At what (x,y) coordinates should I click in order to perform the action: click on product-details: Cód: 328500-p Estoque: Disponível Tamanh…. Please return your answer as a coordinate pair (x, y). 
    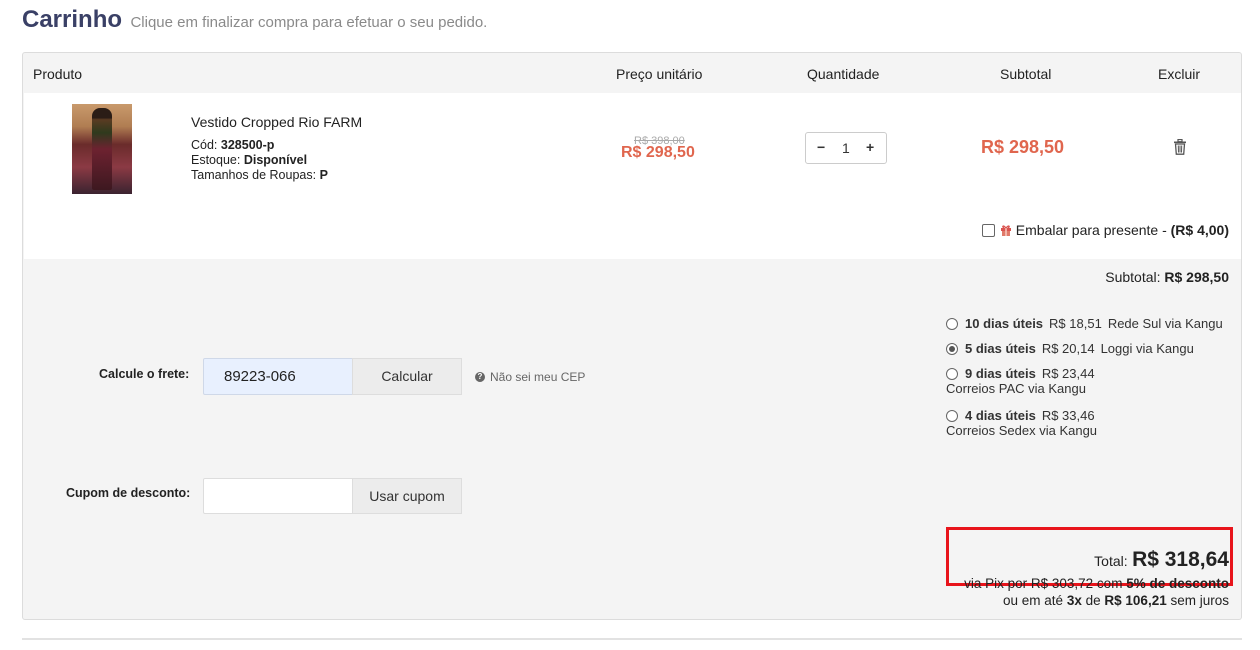
    Looking at the image, I should click on (259, 160).